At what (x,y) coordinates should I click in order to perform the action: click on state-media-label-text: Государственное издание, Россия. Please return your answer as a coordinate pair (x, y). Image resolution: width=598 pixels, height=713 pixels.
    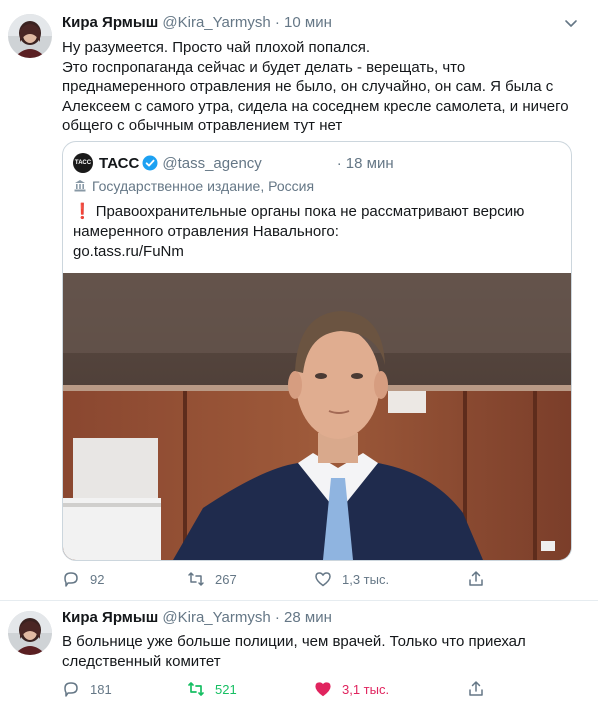
    Looking at the image, I should click on (203, 186).